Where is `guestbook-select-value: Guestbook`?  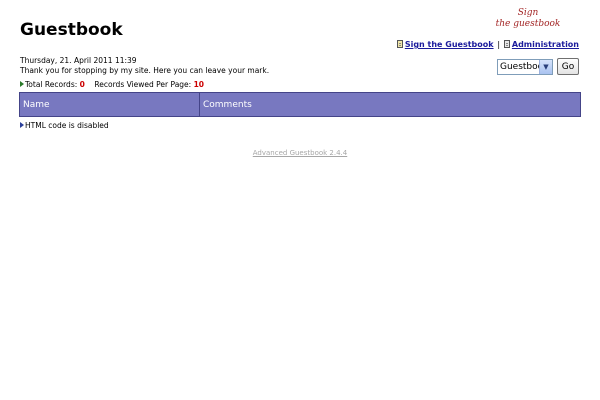 guestbook-select-value: Guestbook is located at coordinates (519, 66).